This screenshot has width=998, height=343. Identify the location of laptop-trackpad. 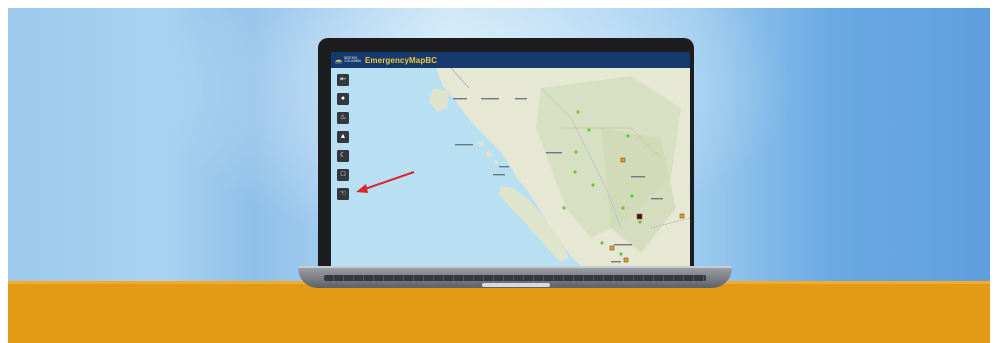
(516, 285).